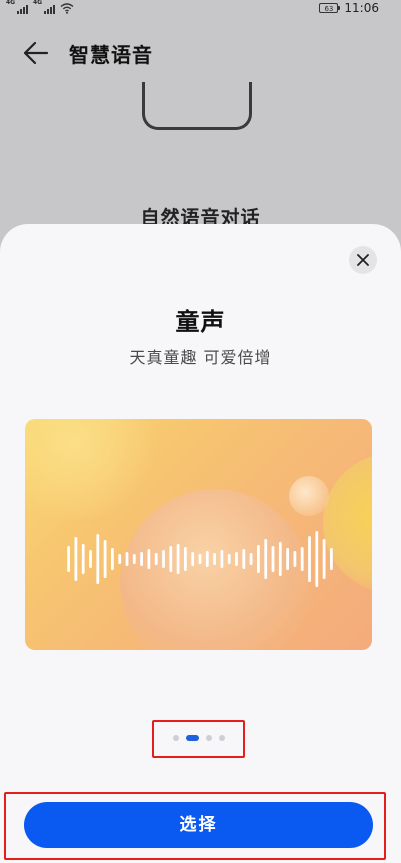 The height and width of the screenshot is (863, 401). I want to click on select-button: 选择, so click(198, 825).